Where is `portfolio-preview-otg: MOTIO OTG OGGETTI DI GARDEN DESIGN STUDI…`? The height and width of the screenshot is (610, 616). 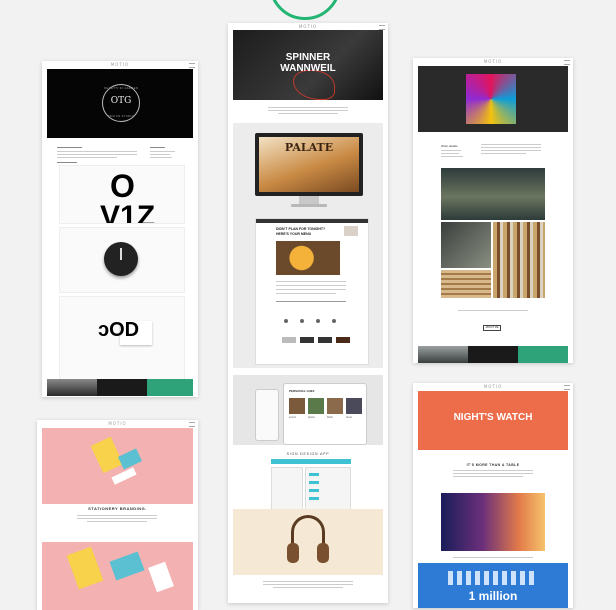 portfolio-preview-otg: MOTIO OTG OGGETTI DI GARDEN DESIGN STUDI… is located at coordinates (120, 229).